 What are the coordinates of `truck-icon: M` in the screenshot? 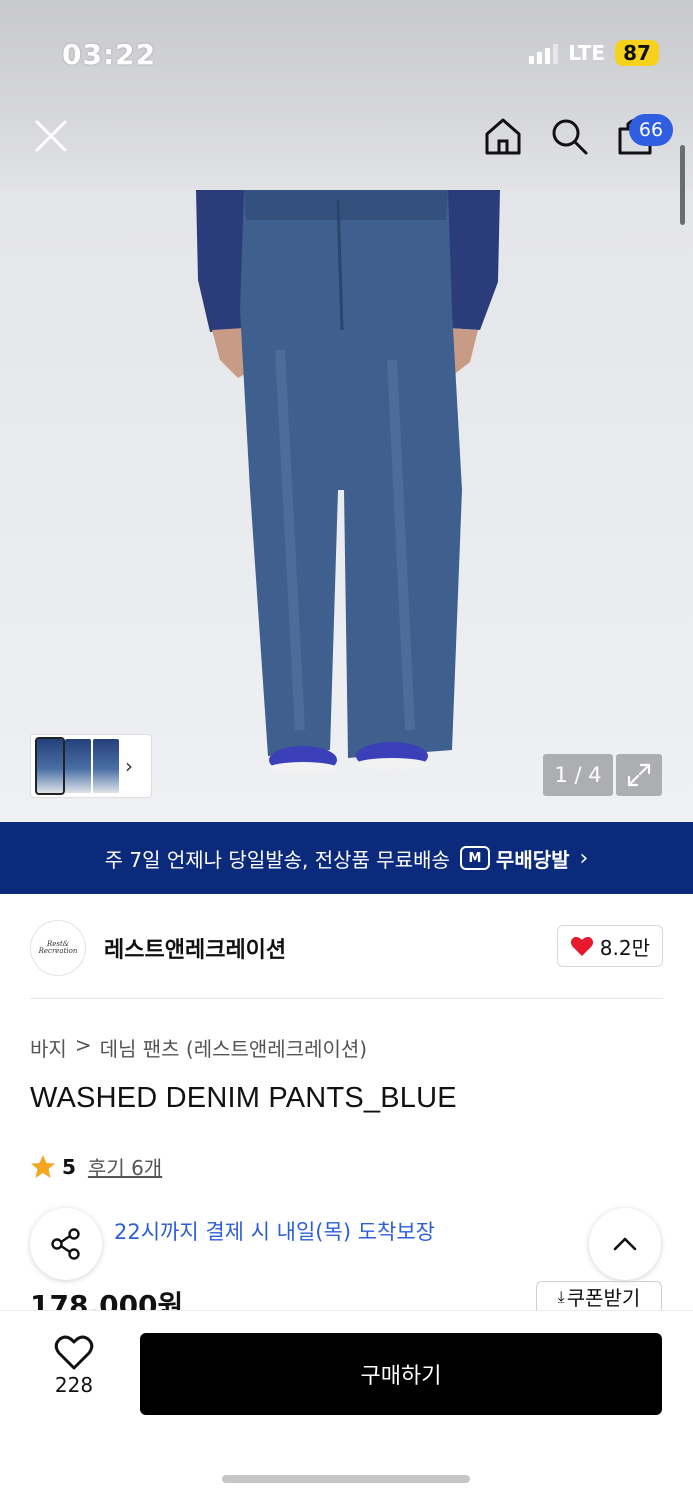 It's located at (474, 858).